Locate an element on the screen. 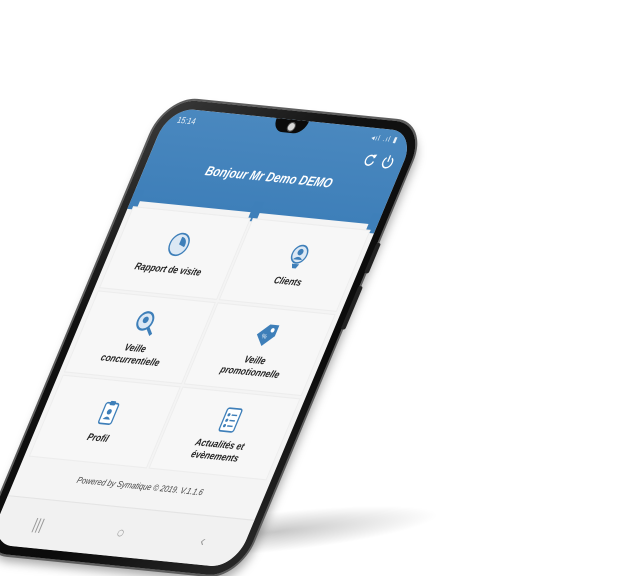 The width and height of the screenshot is (617, 576). report-icon is located at coordinates (178, 244).